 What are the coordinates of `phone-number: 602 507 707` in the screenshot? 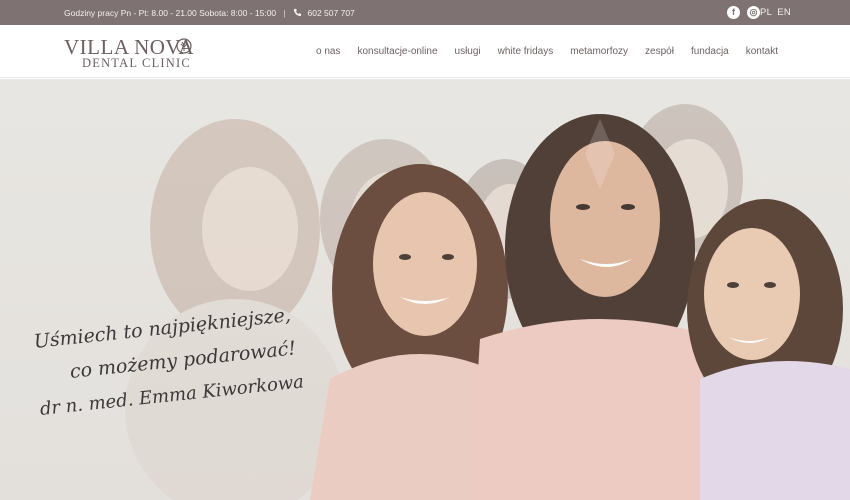 It's located at (331, 13).